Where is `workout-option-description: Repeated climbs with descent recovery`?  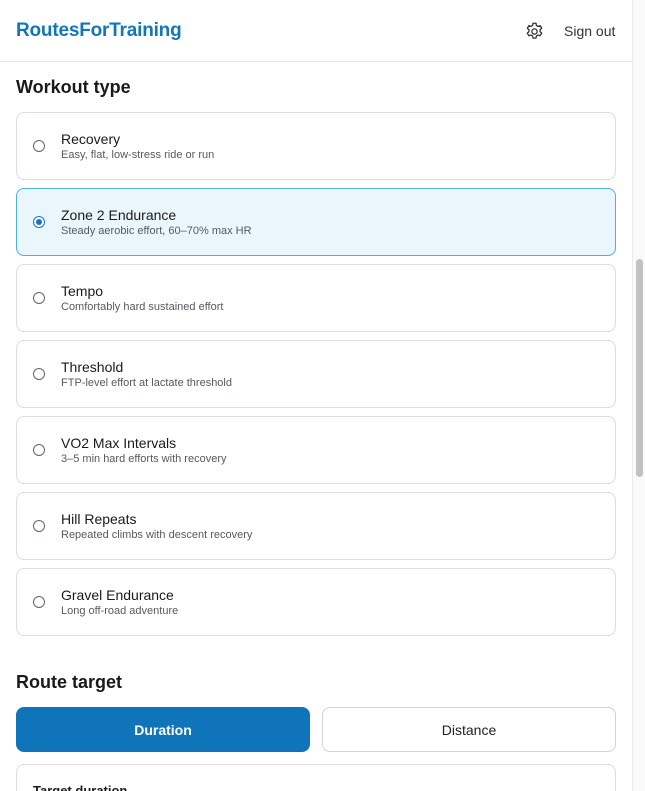 workout-option-description: Repeated climbs with descent recovery is located at coordinates (157, 535).